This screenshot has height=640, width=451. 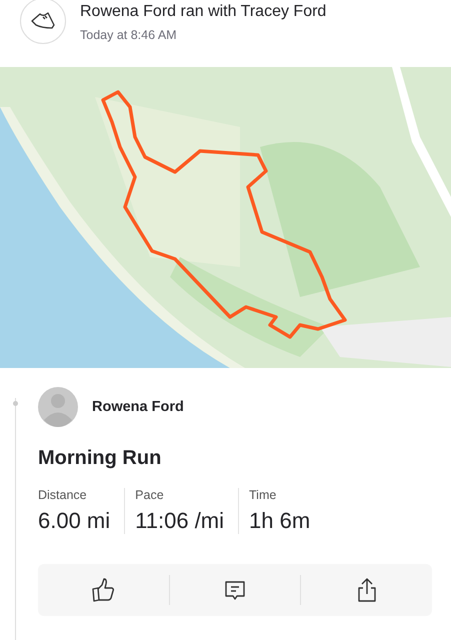 I want to click on activity-time: Today at 8:46 AM, so click(x=129, y=35).